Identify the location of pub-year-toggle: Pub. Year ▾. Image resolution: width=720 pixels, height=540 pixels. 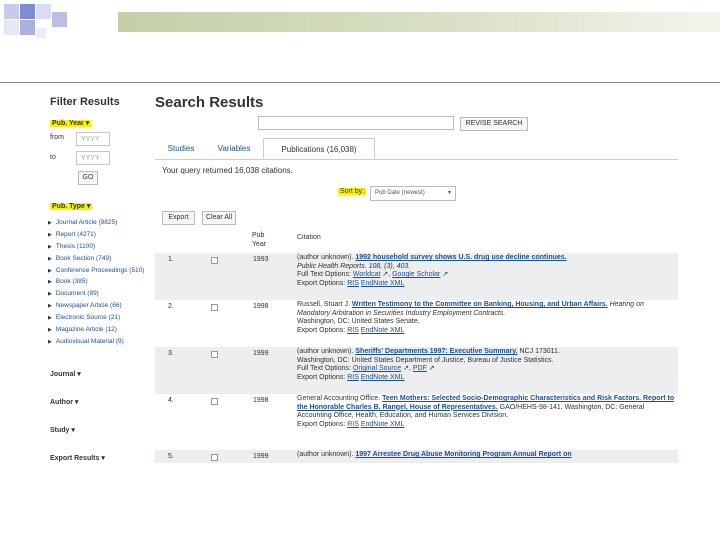
(71, 123).